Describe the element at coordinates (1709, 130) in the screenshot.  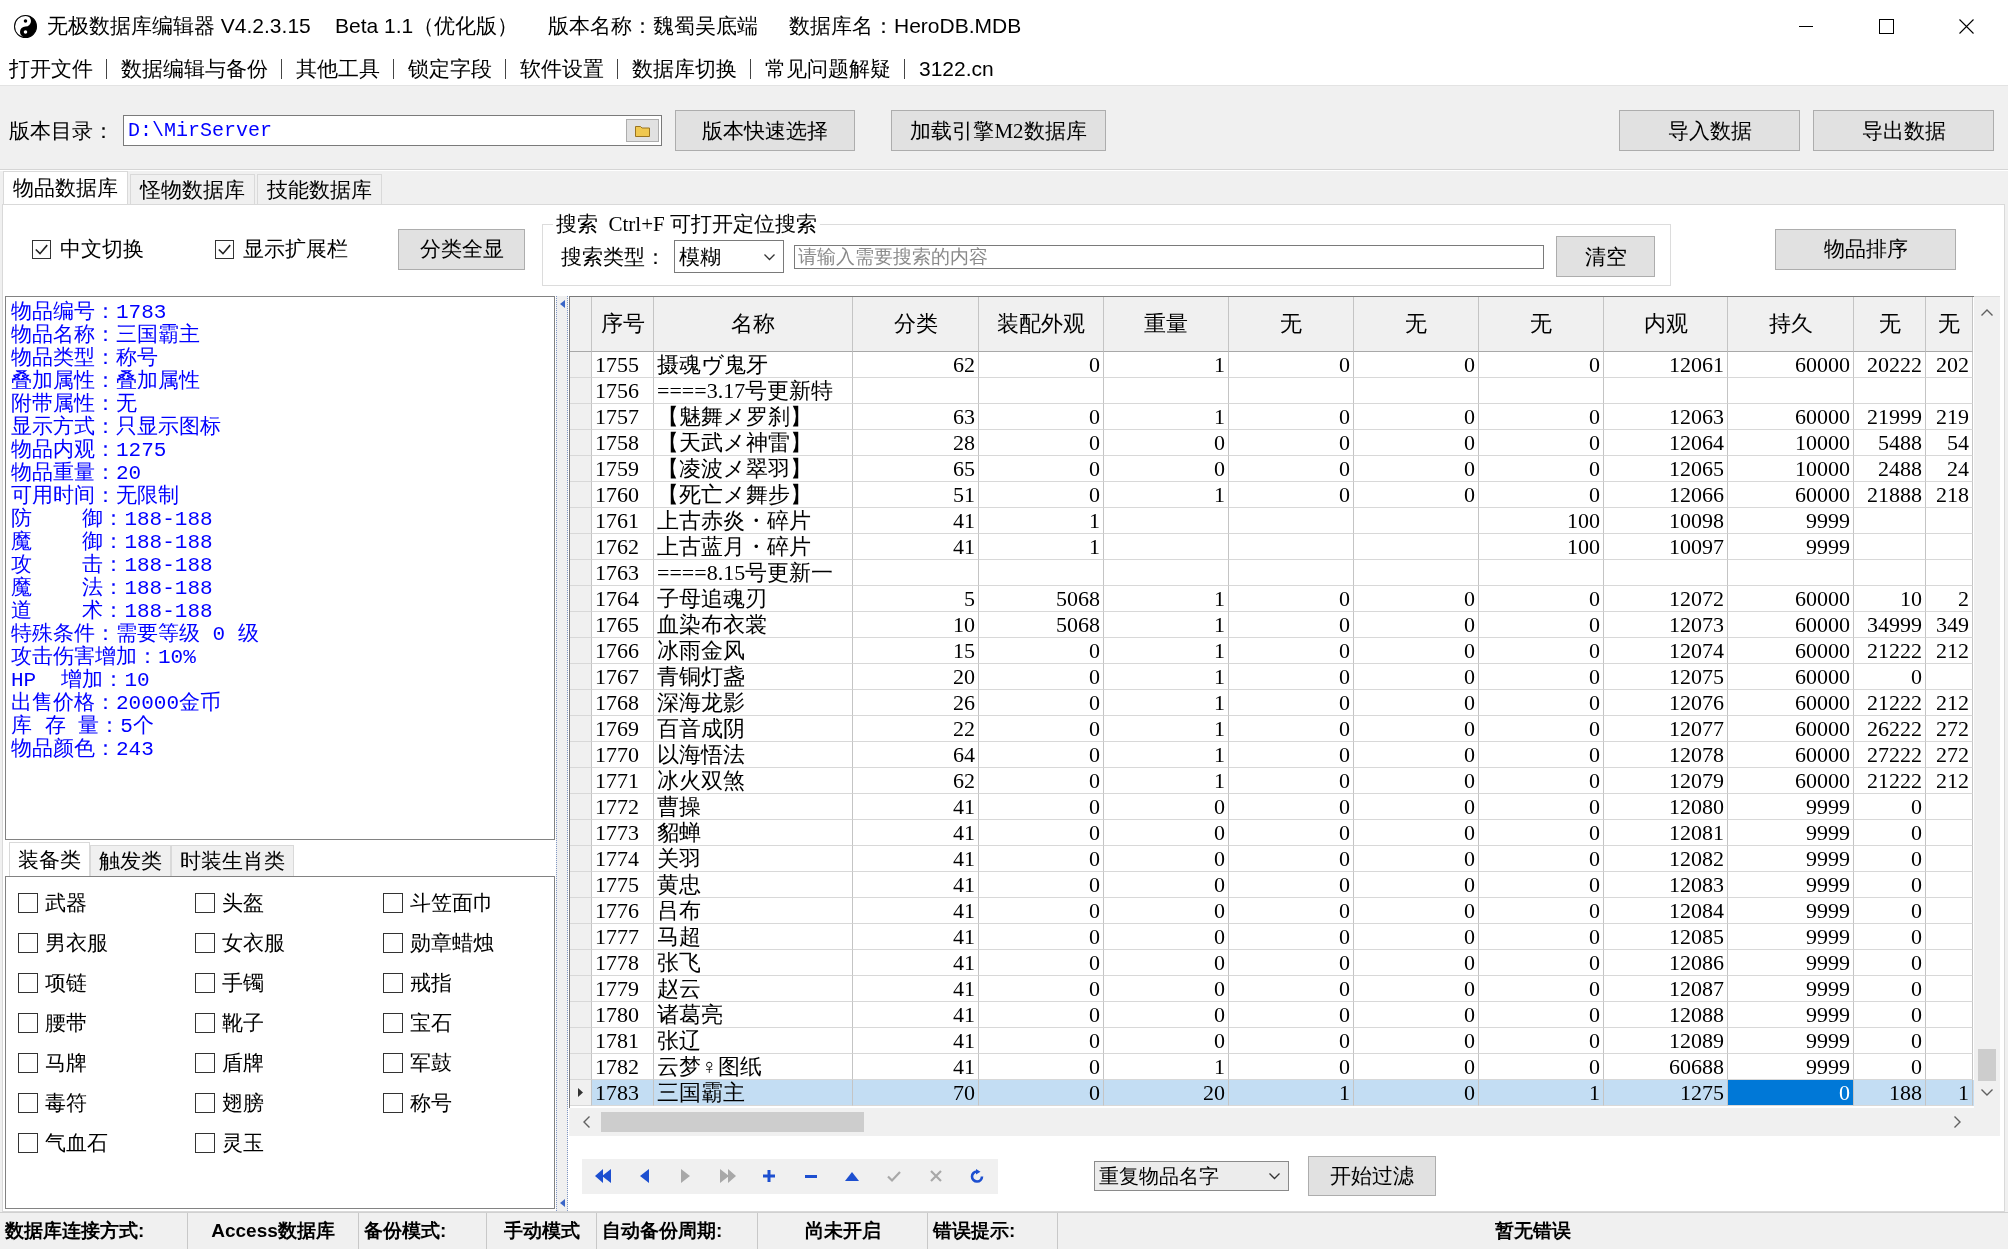
I see `toolbar-button: 导入数据` at that location.